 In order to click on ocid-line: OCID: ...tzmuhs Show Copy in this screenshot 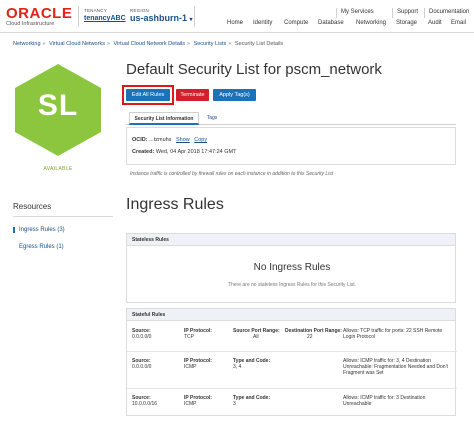, I will do `click(169, 140)`.